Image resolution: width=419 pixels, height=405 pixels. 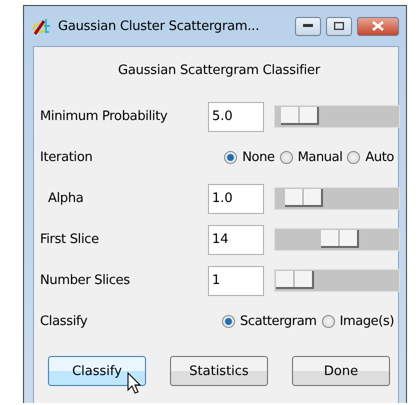 What do you see at coordinates (370, 157) in the screenshot?
I see `radio-option: Auto` at bounding box center [370, 157].